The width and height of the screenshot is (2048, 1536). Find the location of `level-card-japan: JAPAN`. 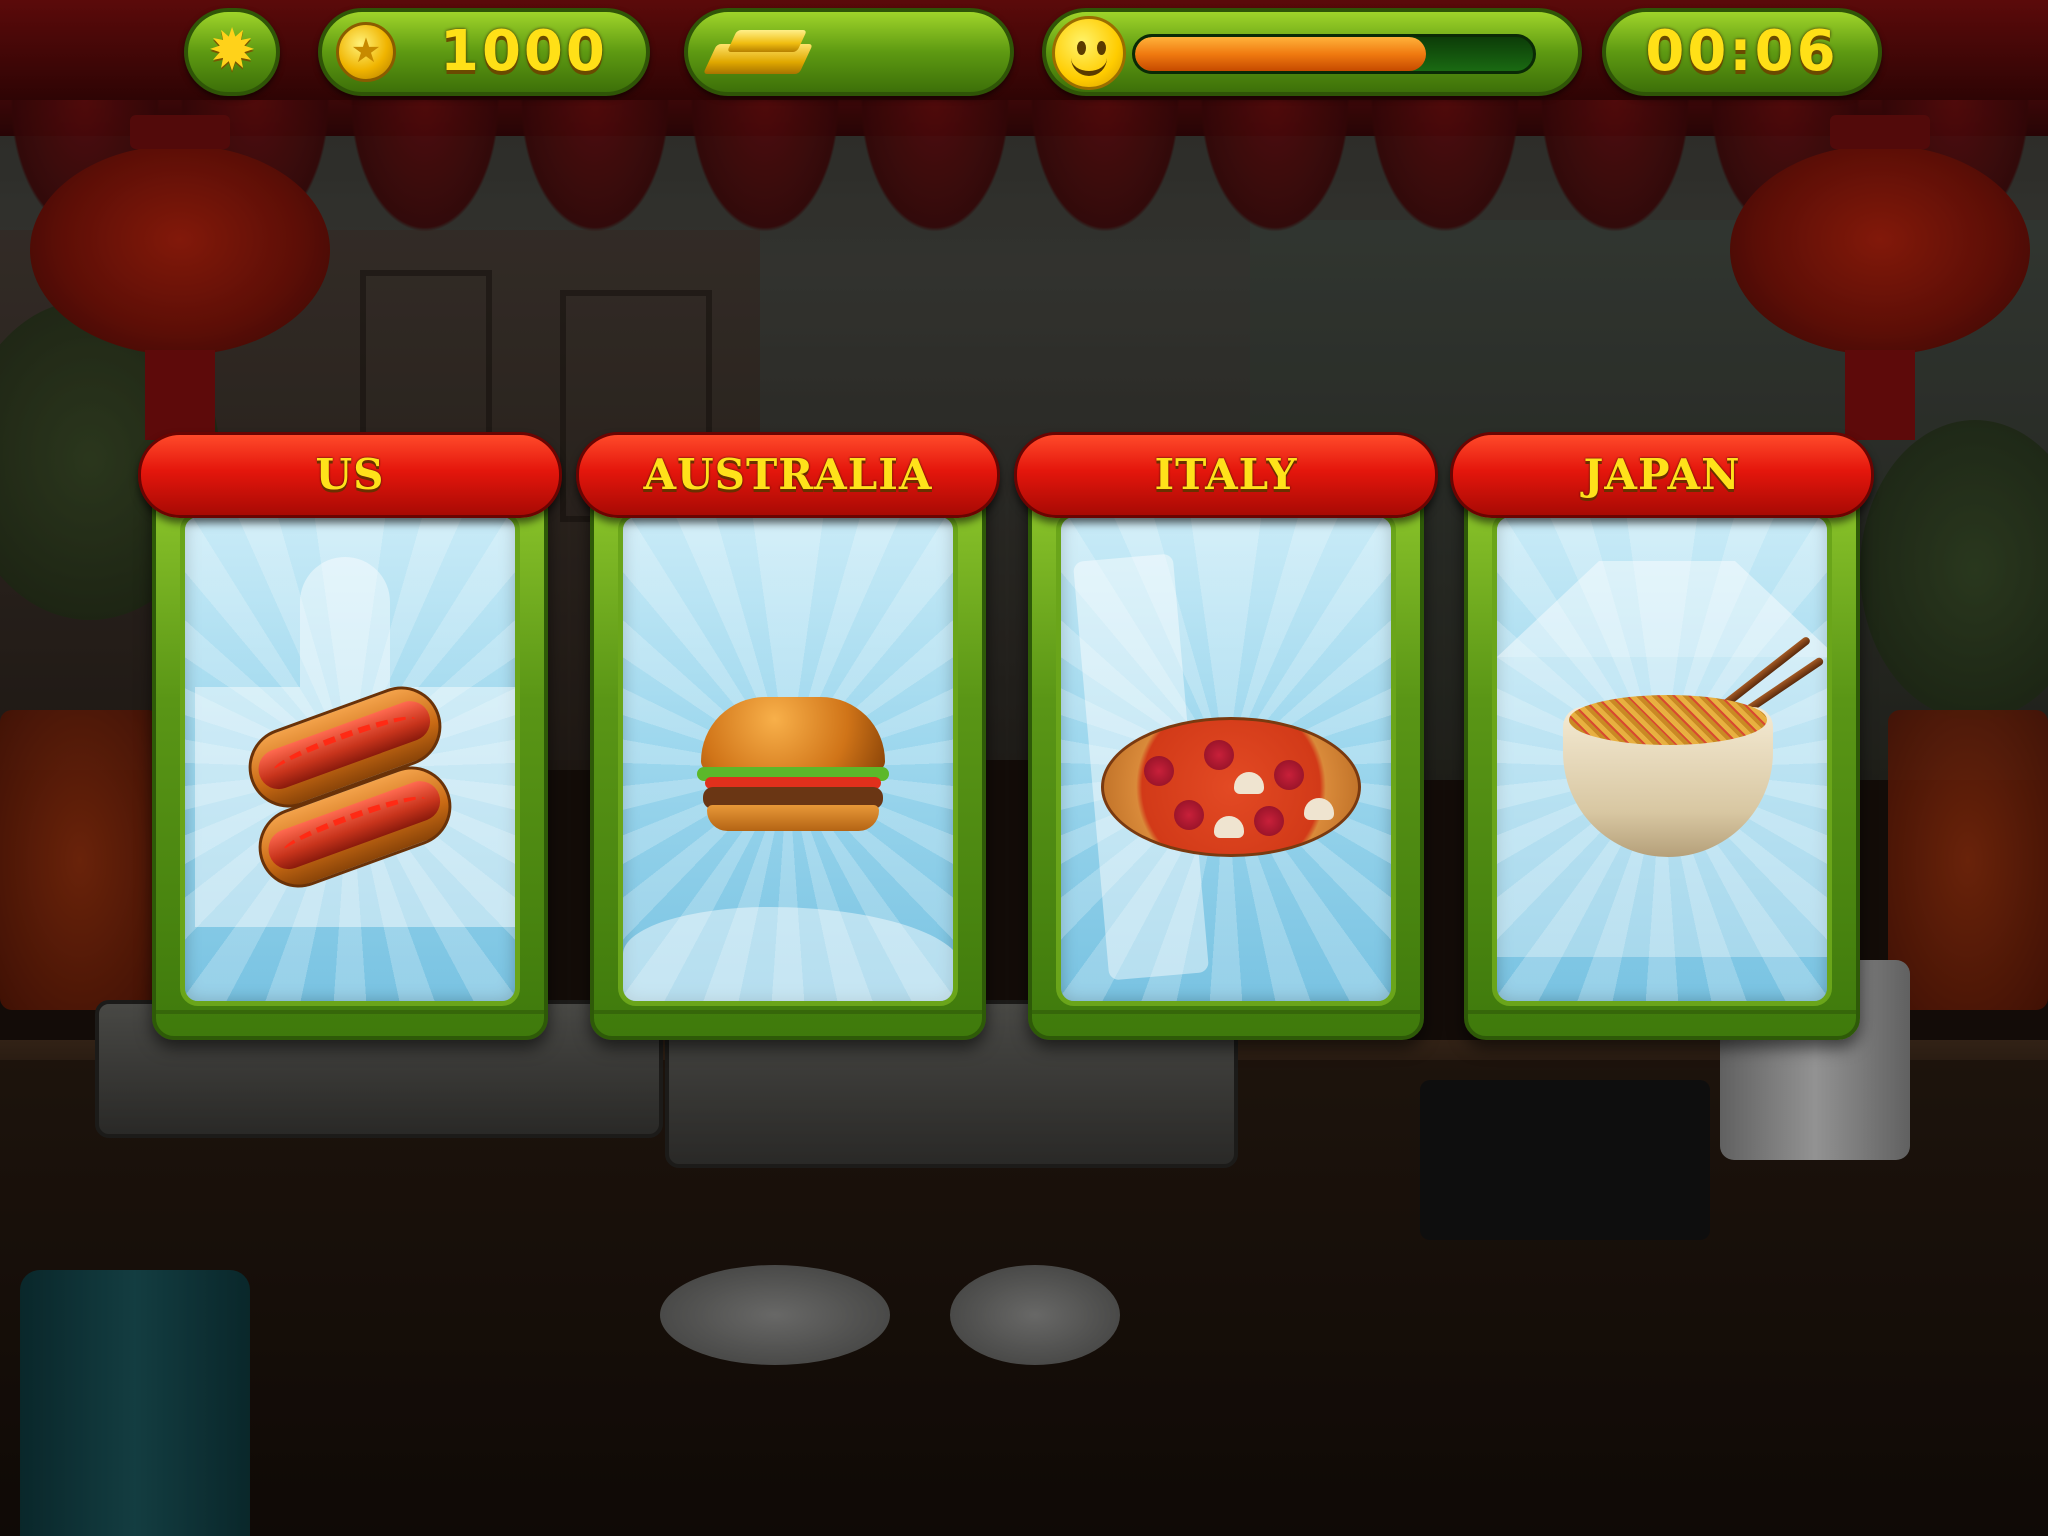

level-card-japan: JAPAN is located at coordinates (1662, 752).